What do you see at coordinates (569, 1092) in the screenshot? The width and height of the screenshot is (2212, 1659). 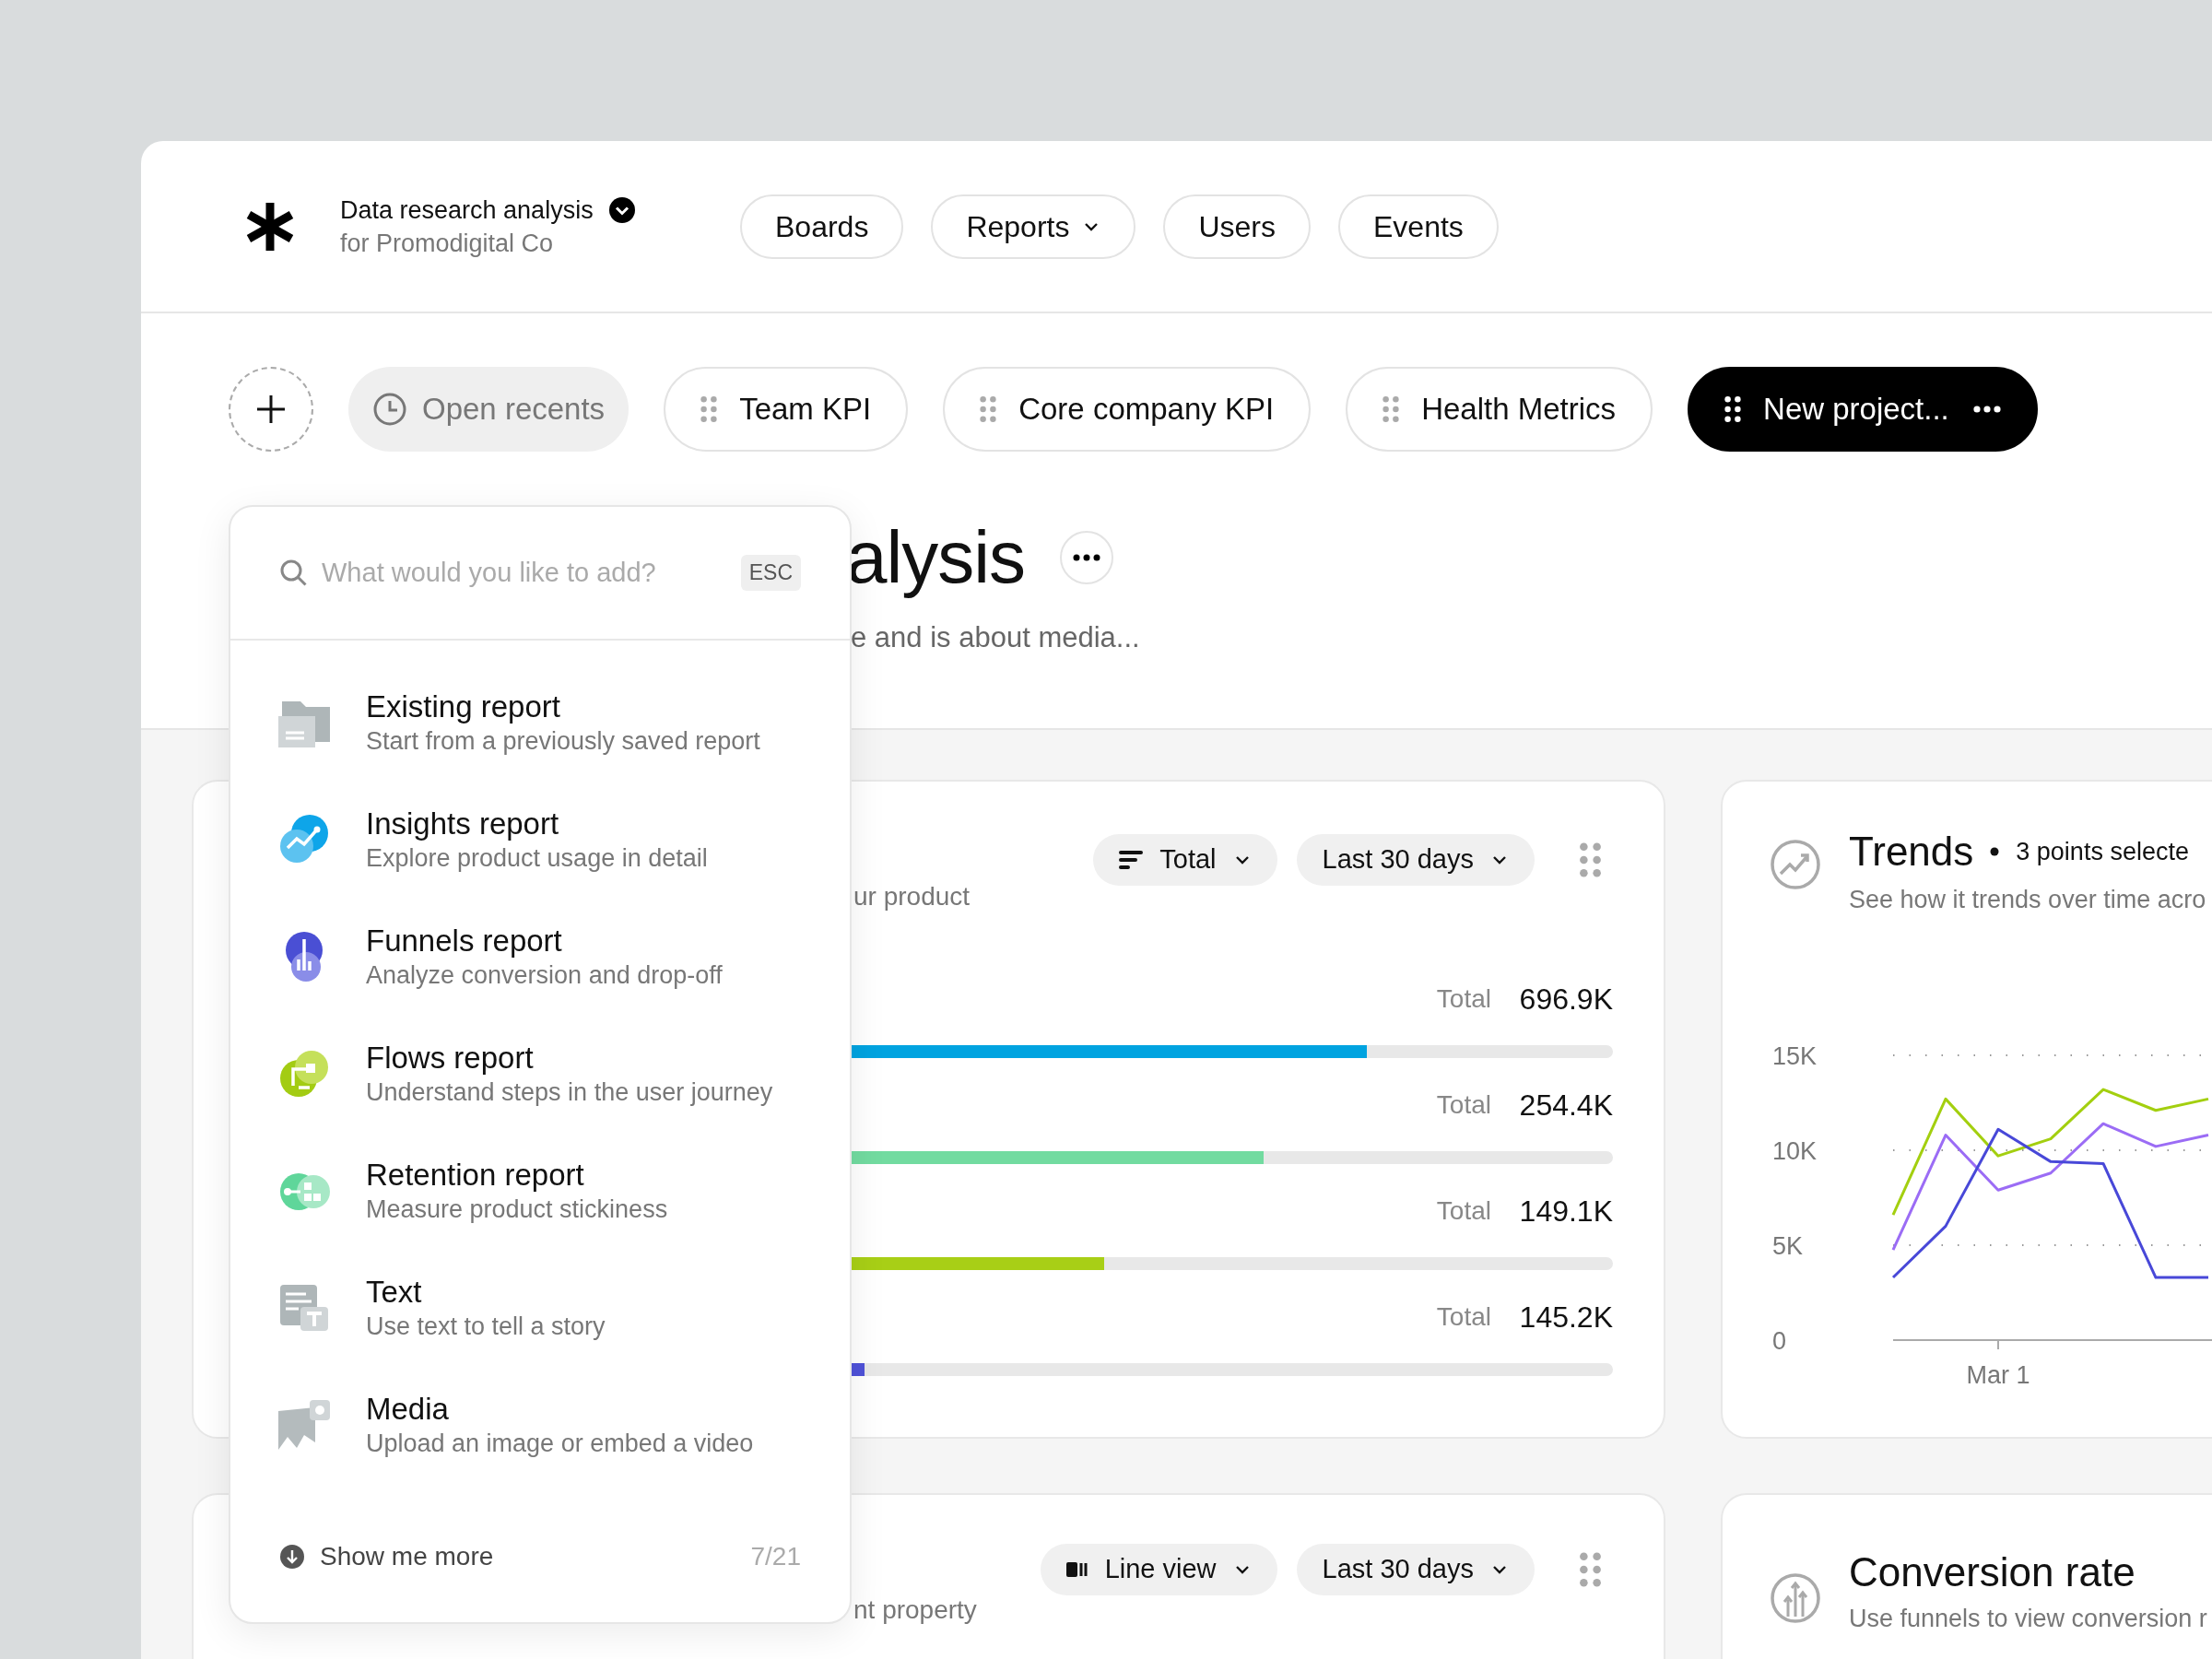 I see `menu-item-description: Understand steps in the user journey` at bounding box center [569, 1092].